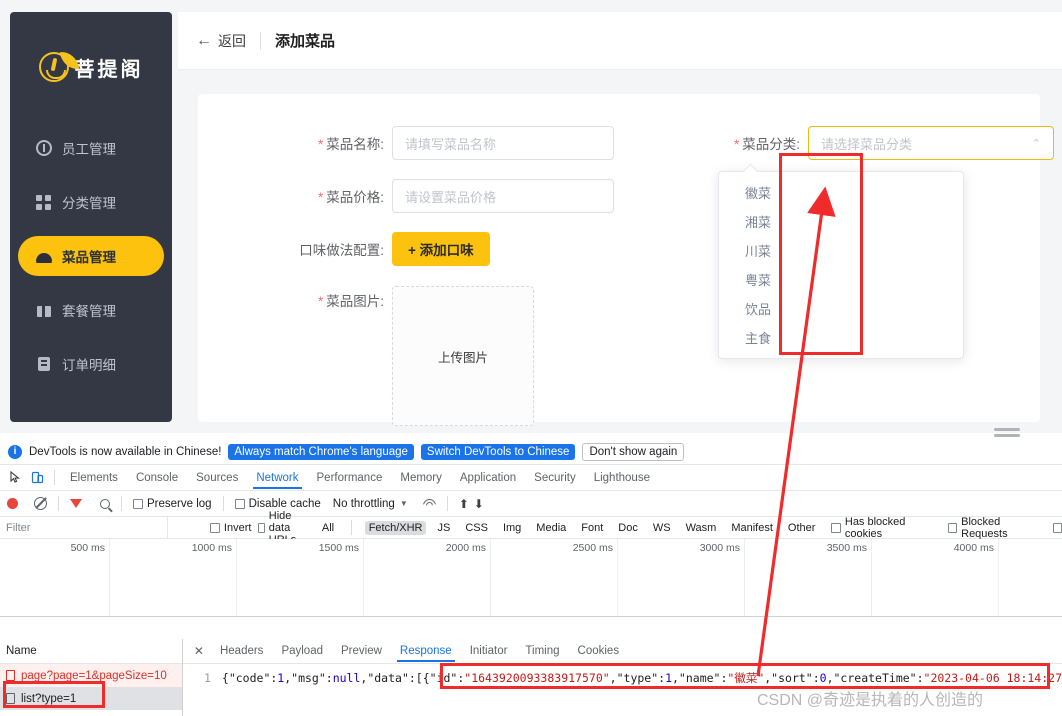  I want to click on network-conditions-icon, so click(429, 504).